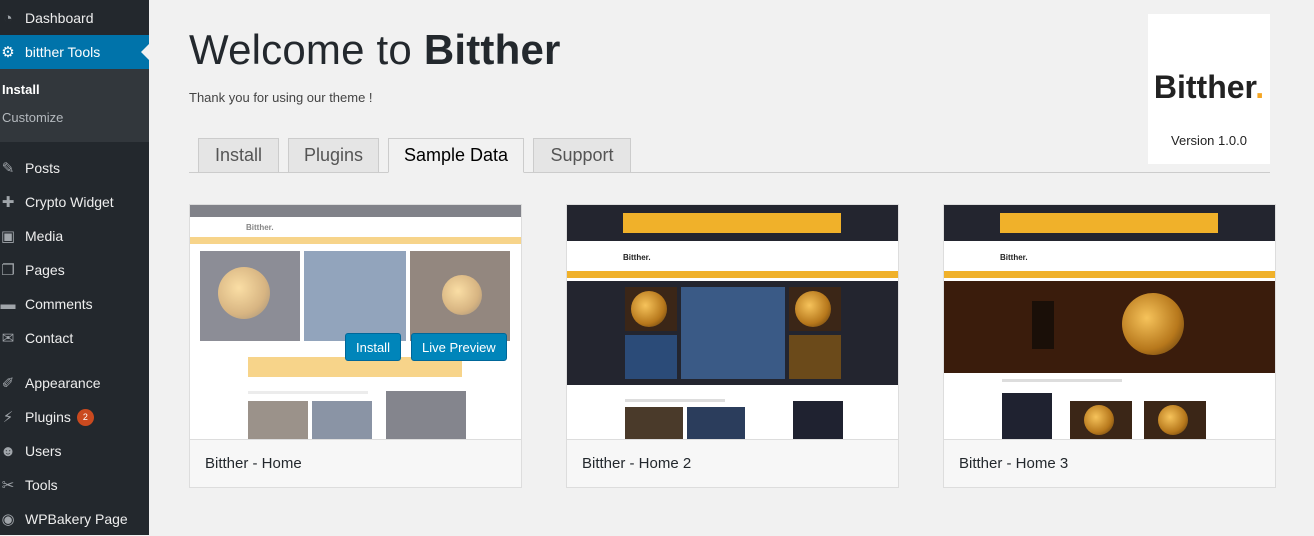 This screenshot has width=1314, height=536. I want to click on menu-users: ☻ Users, so click(74, 451).